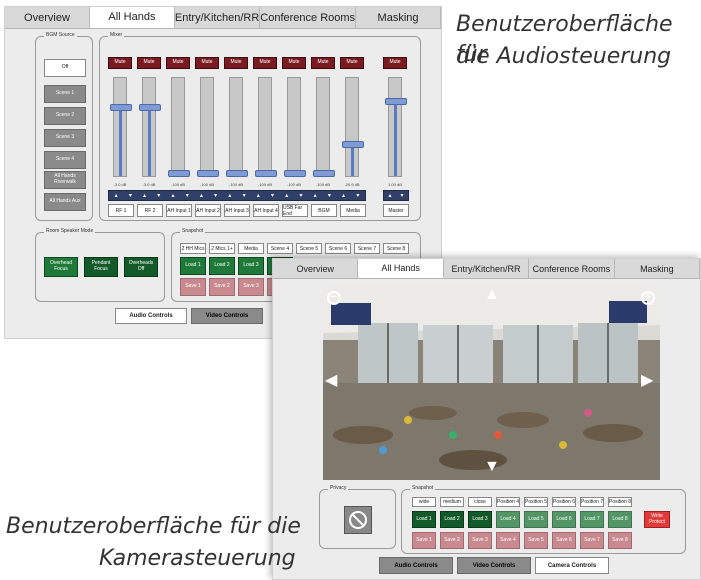 The image size is (701, 580). Describe the element at coordinates (389, 195) in the screenshot. I see `master-select-up-icon: ▴` at that location.